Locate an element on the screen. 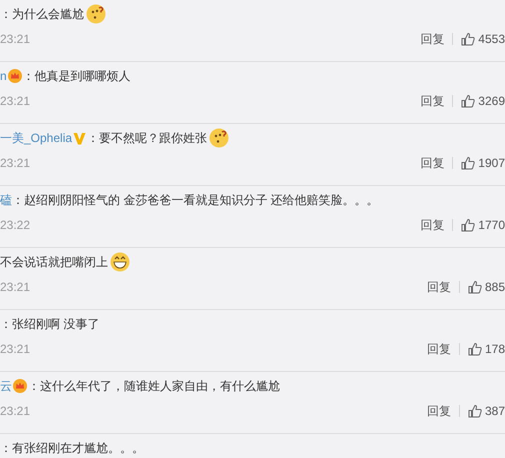  comment-text: ：赵绍刚阴阳怪气的 金莎爸爸一看就是知识分子 还给他赔笑脸。。。 is located at coordinates (195, 200).